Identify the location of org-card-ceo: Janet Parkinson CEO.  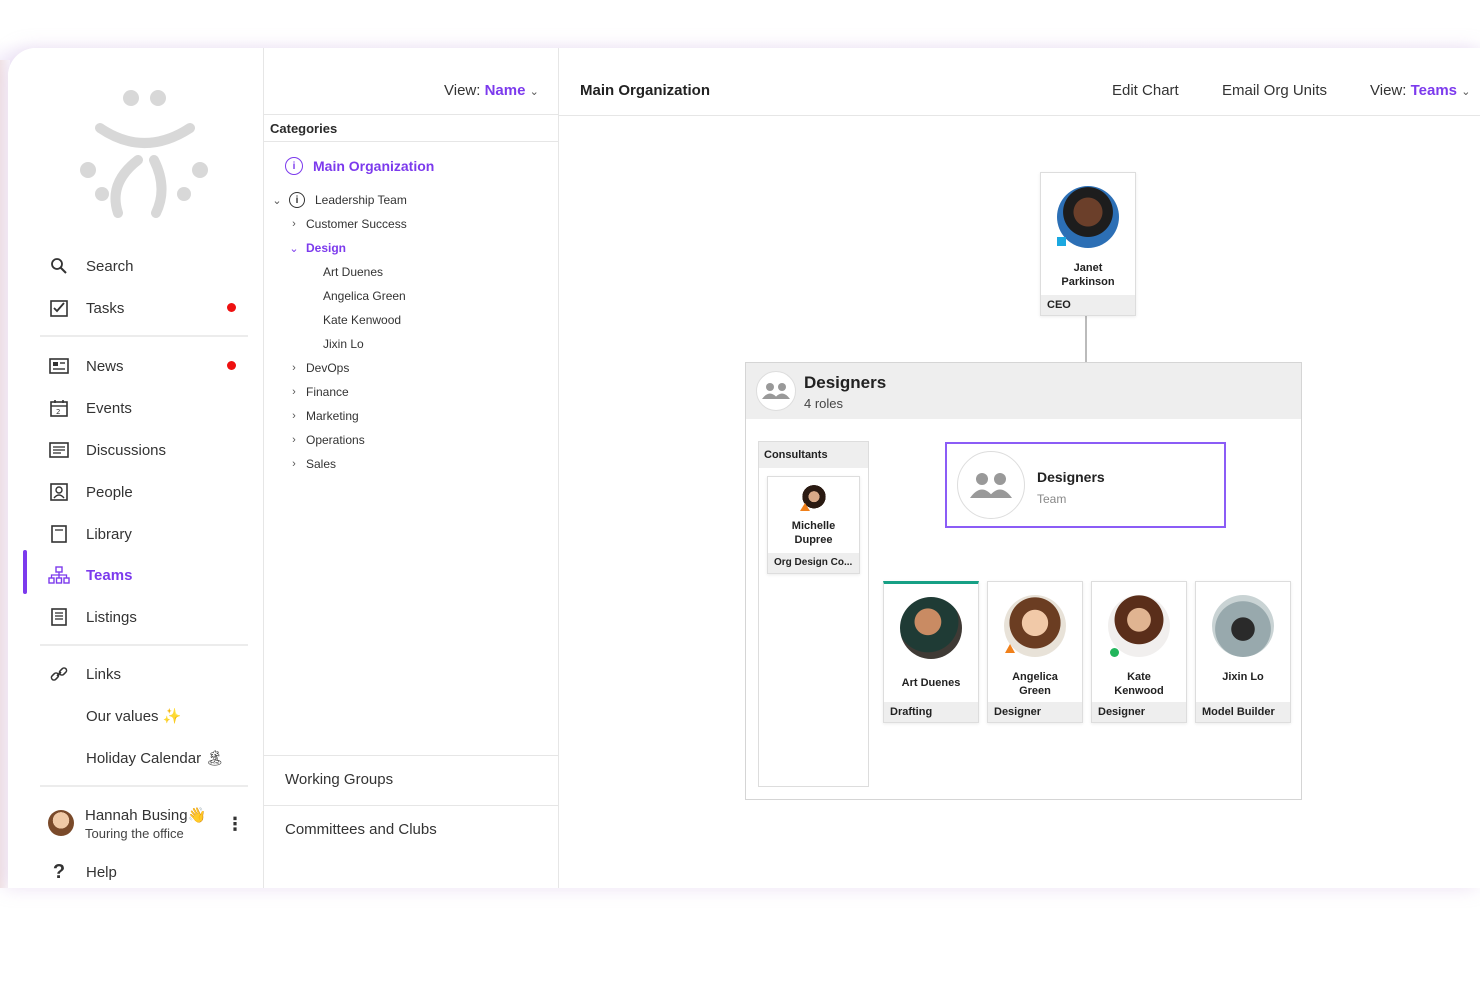
(1088, 244).